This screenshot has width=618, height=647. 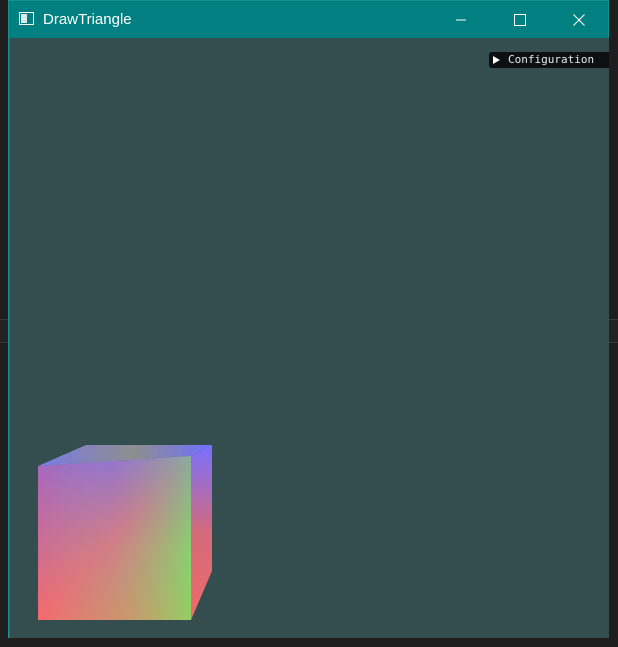 What do you see at coordinates (201, 532) in the screenshot?
I see `cube-side-face` at bounding box center [201, 532].